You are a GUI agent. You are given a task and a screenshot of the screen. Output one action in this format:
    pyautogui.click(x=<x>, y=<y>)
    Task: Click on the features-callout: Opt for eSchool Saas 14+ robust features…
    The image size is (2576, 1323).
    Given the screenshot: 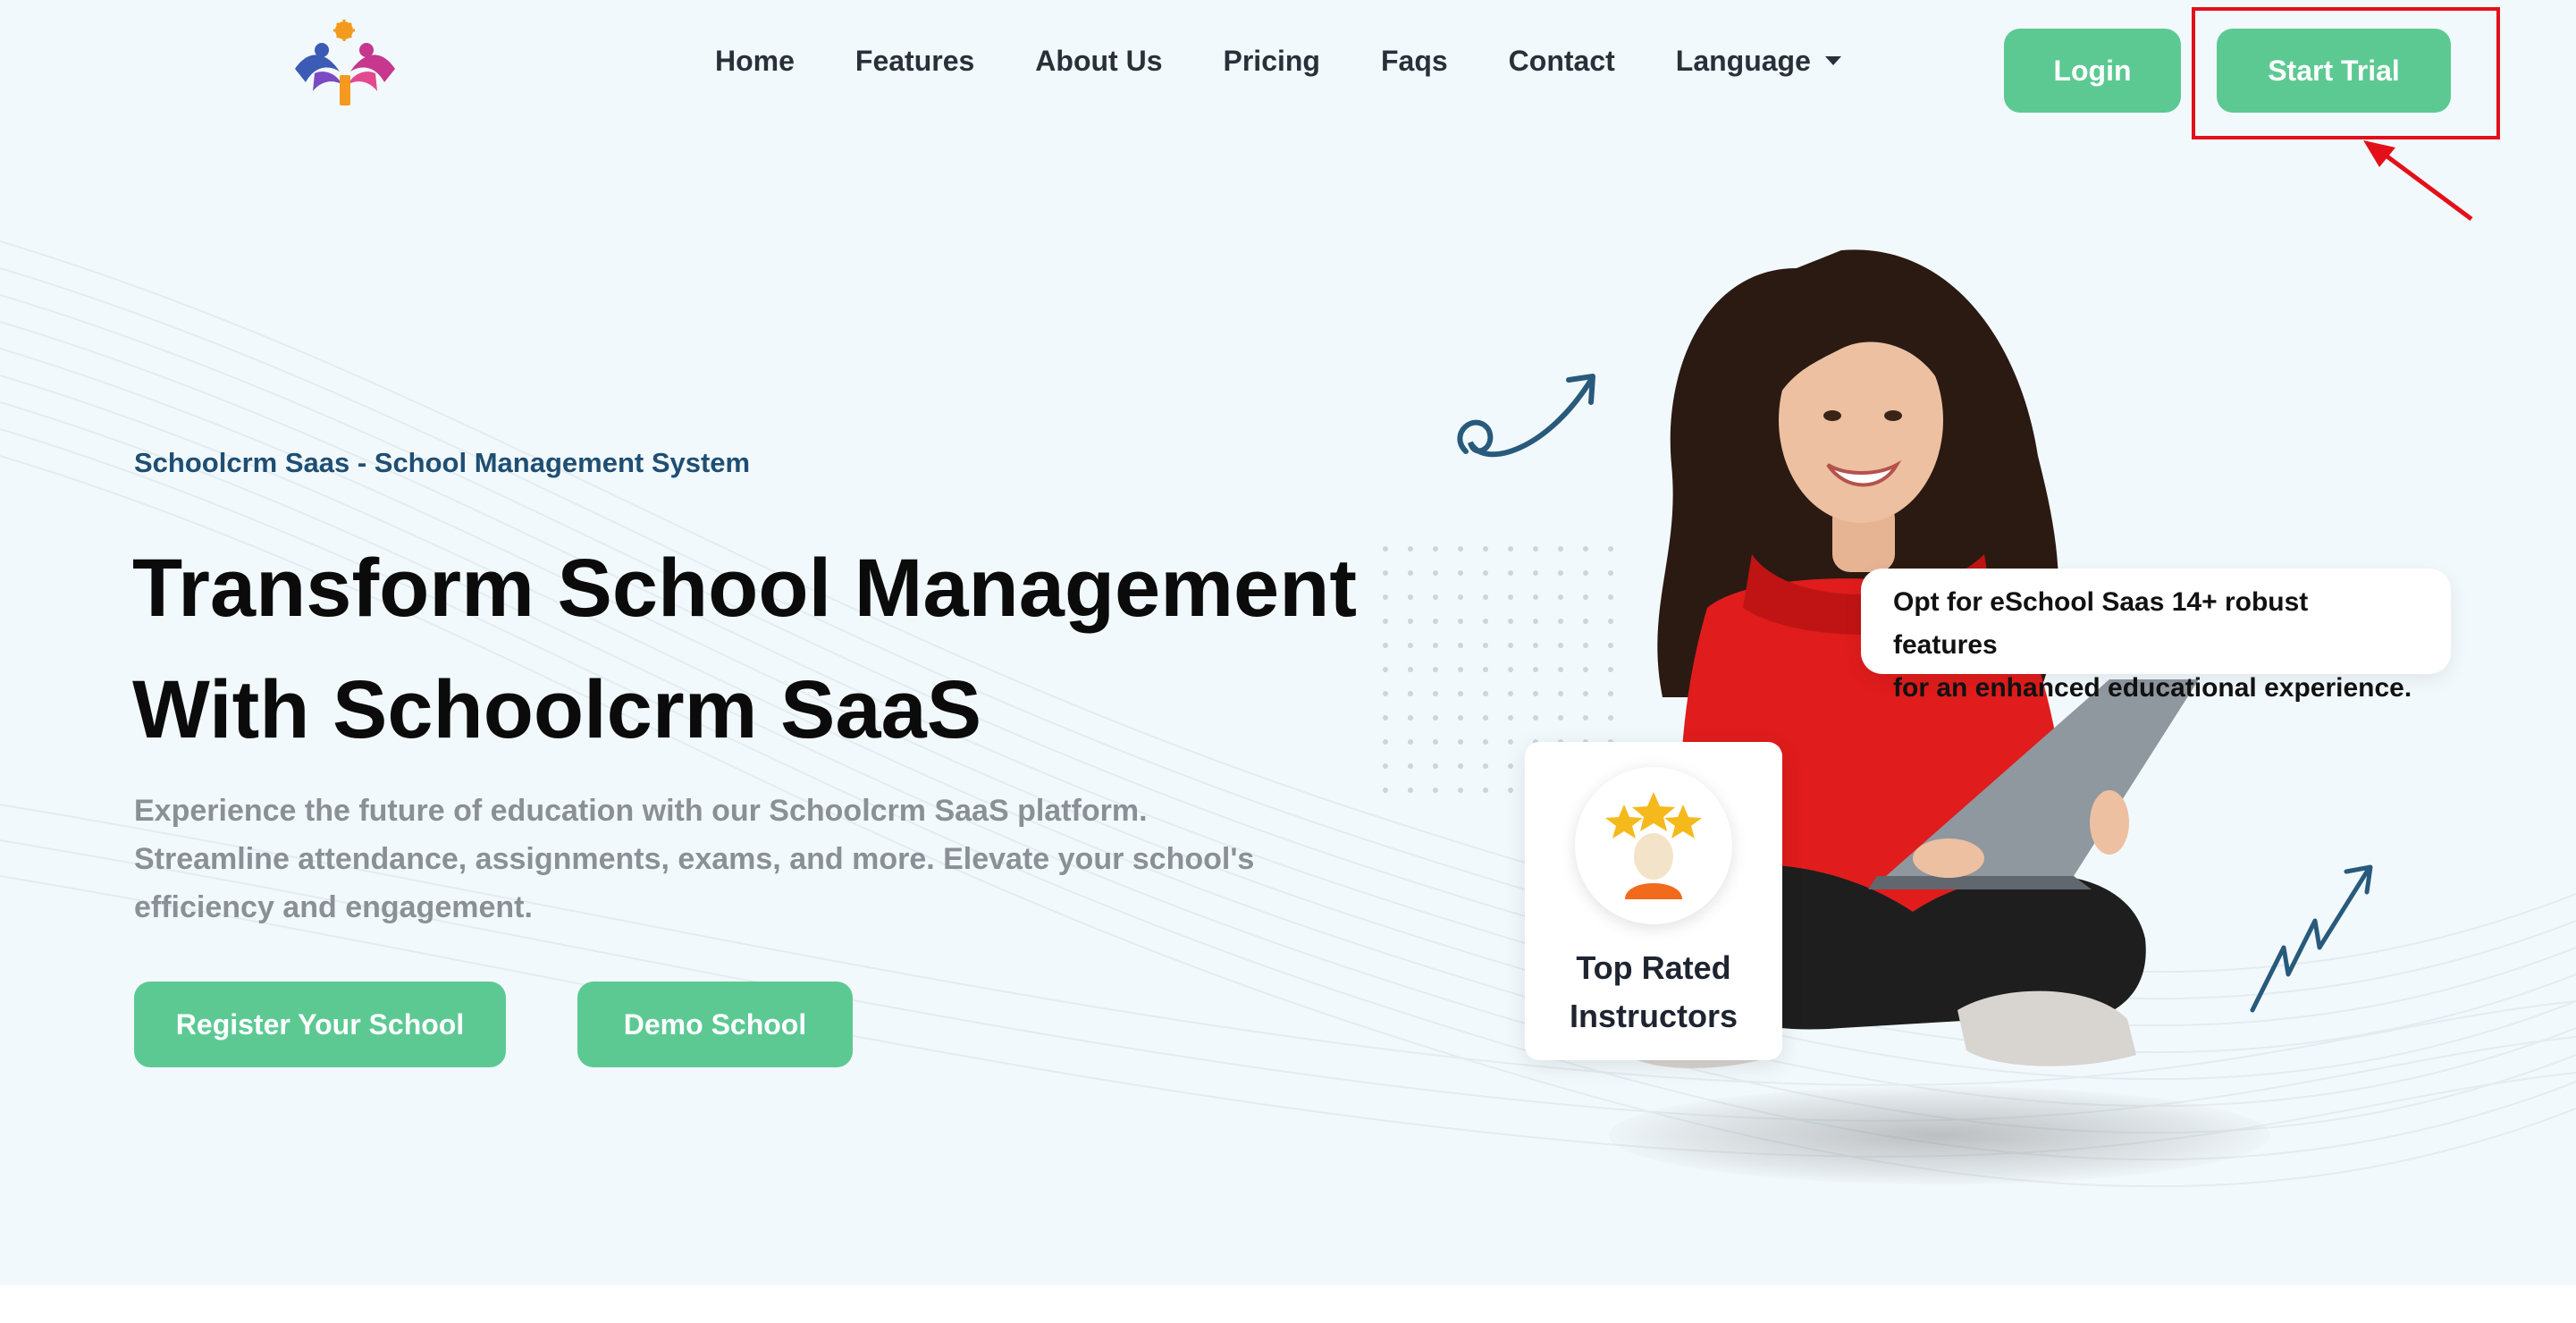 What is the action you would take?
    pyautogui.click(x=2156, y=636)
    